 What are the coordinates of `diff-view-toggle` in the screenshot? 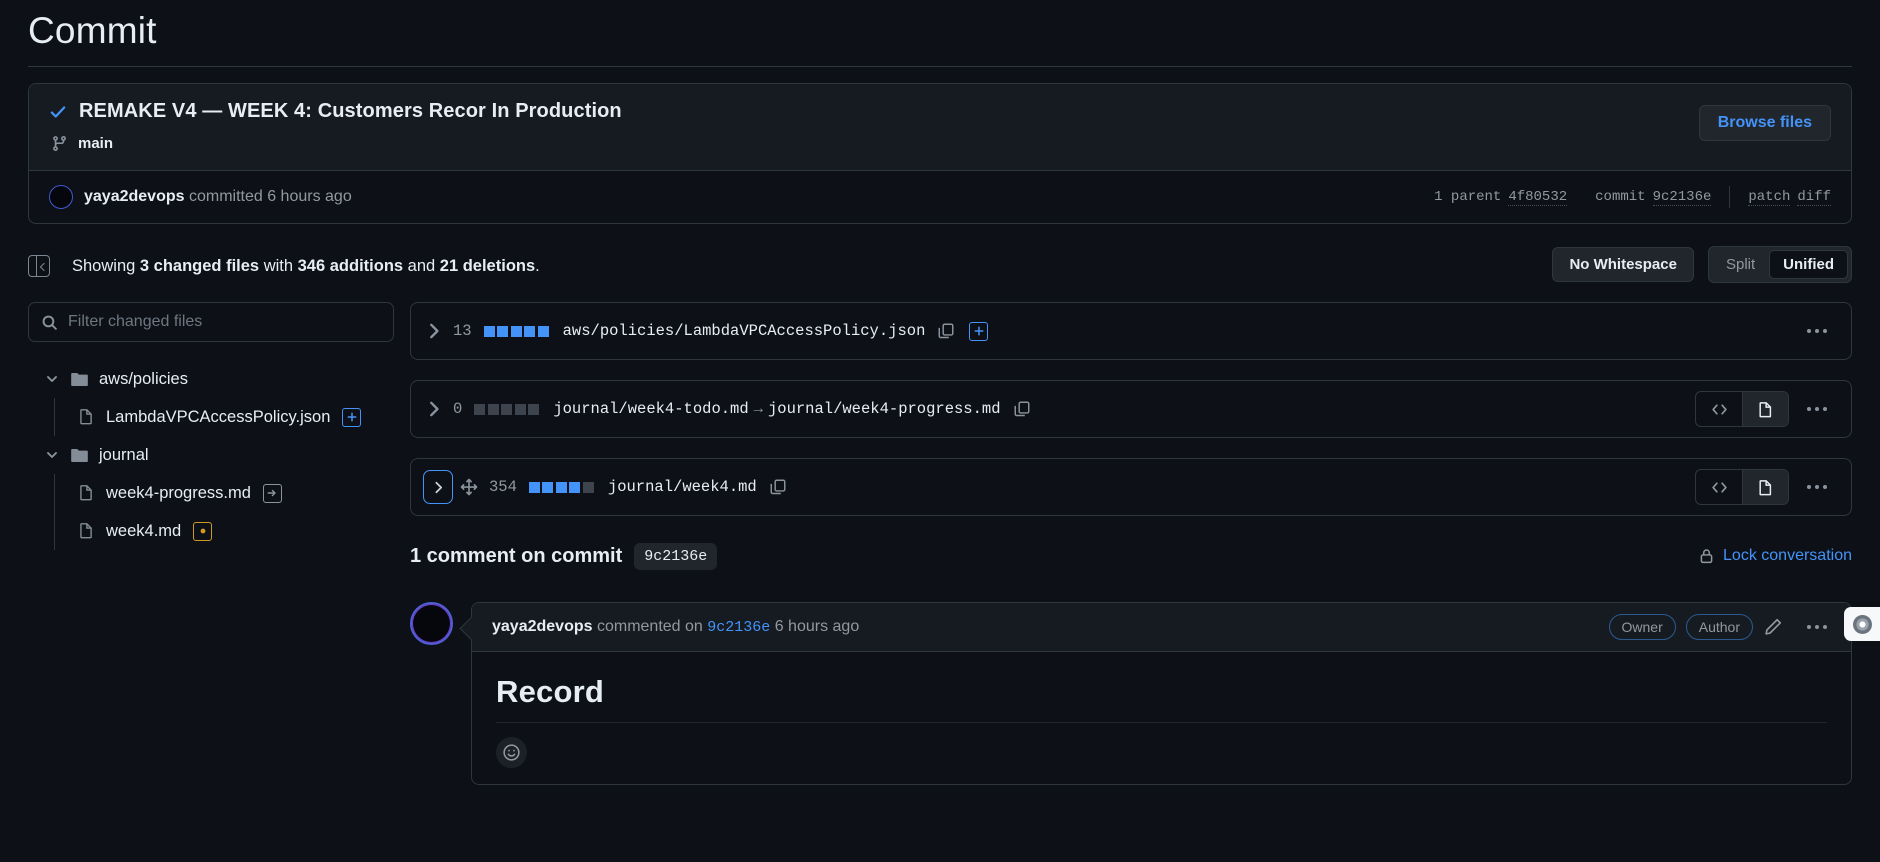 It's located at (1742, 409).